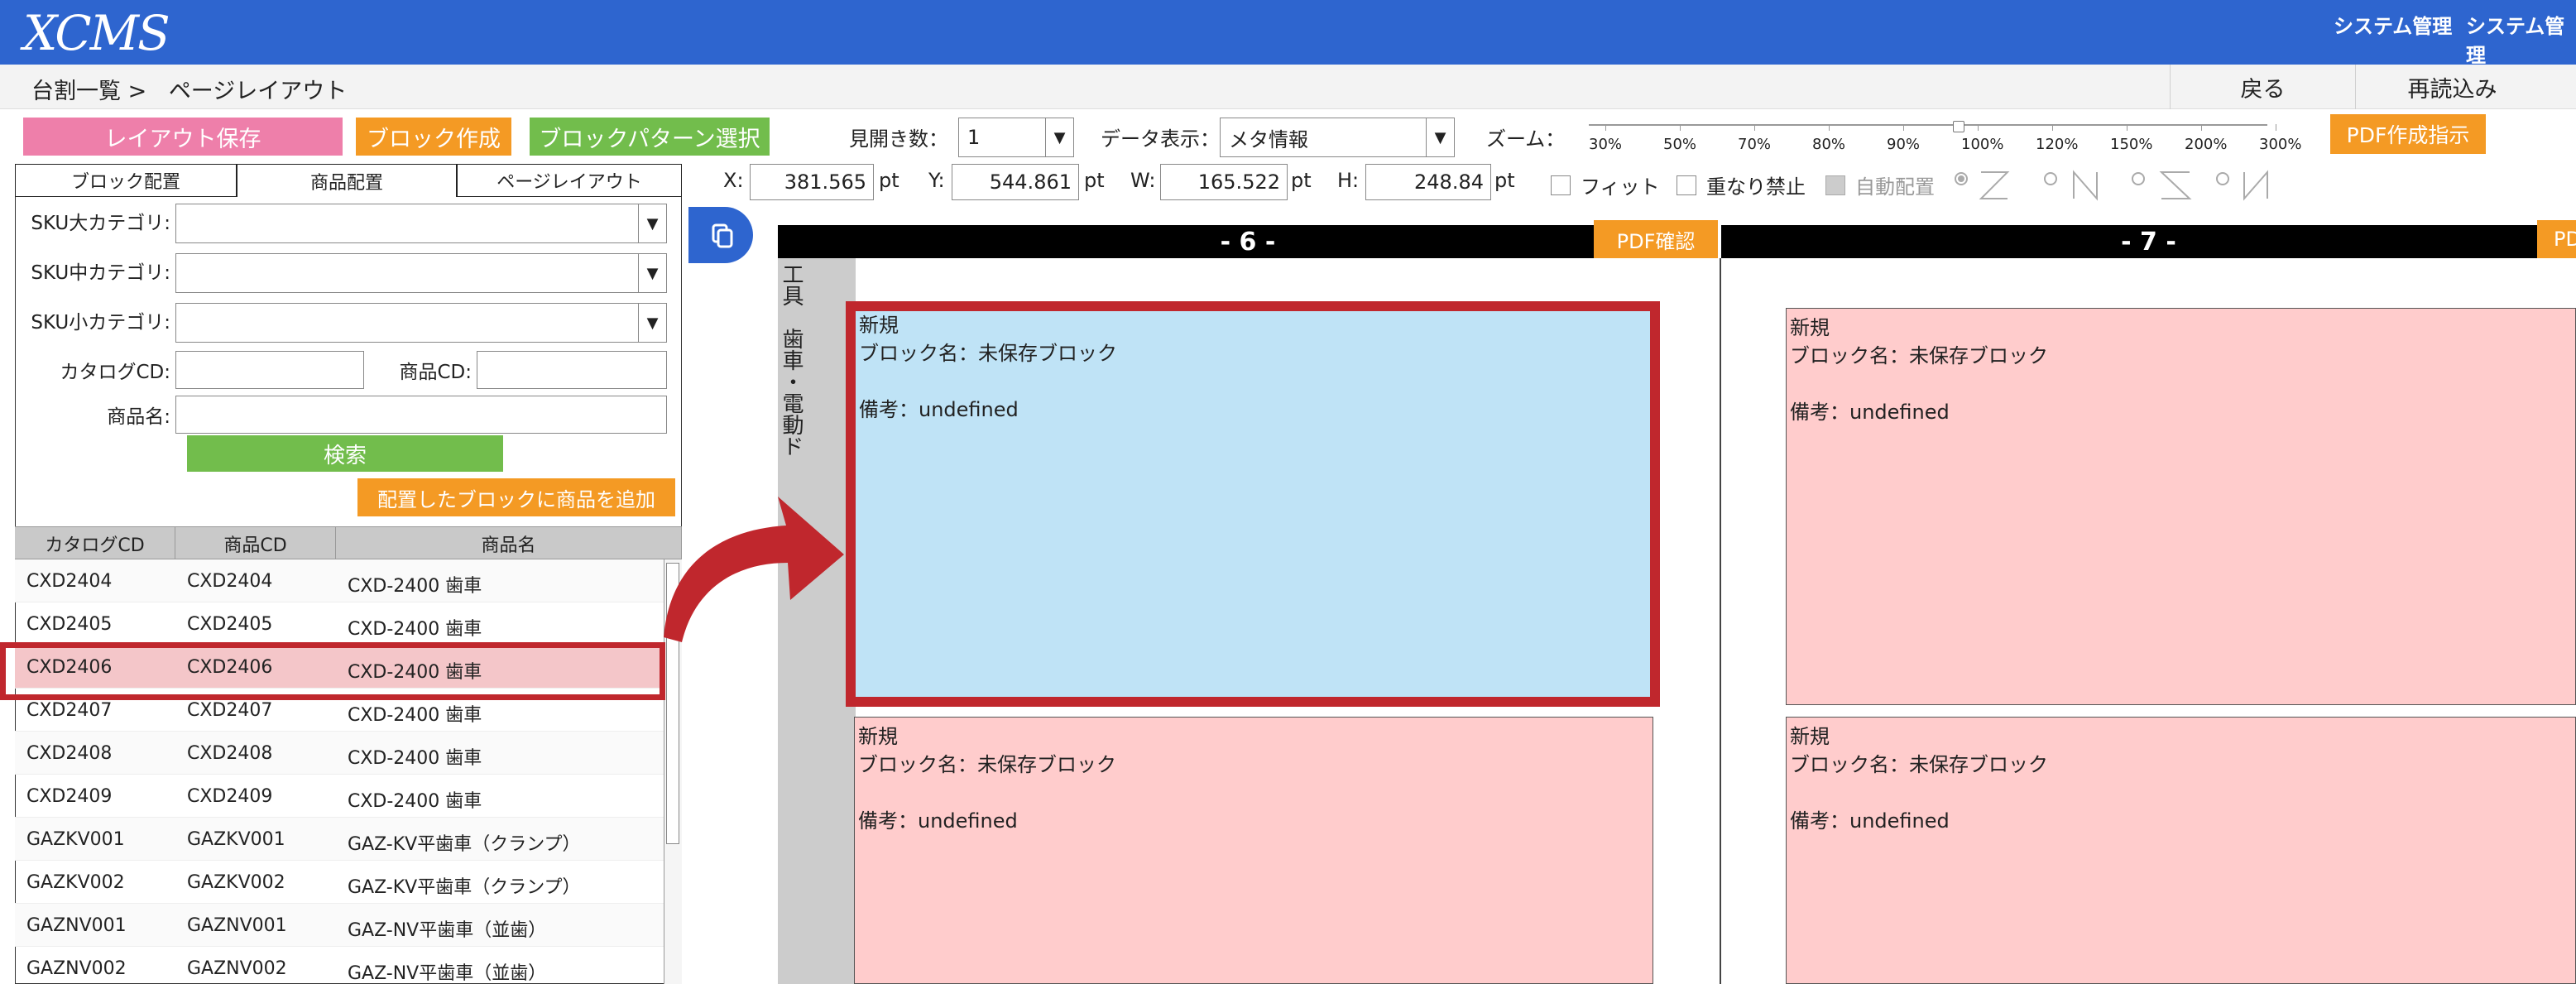 The width and height of the screenshot is (2576, 984). What do you see at coordinates (421, 415) in the screenshot?
I see `product-name-input` at bounding box center [421, 415].